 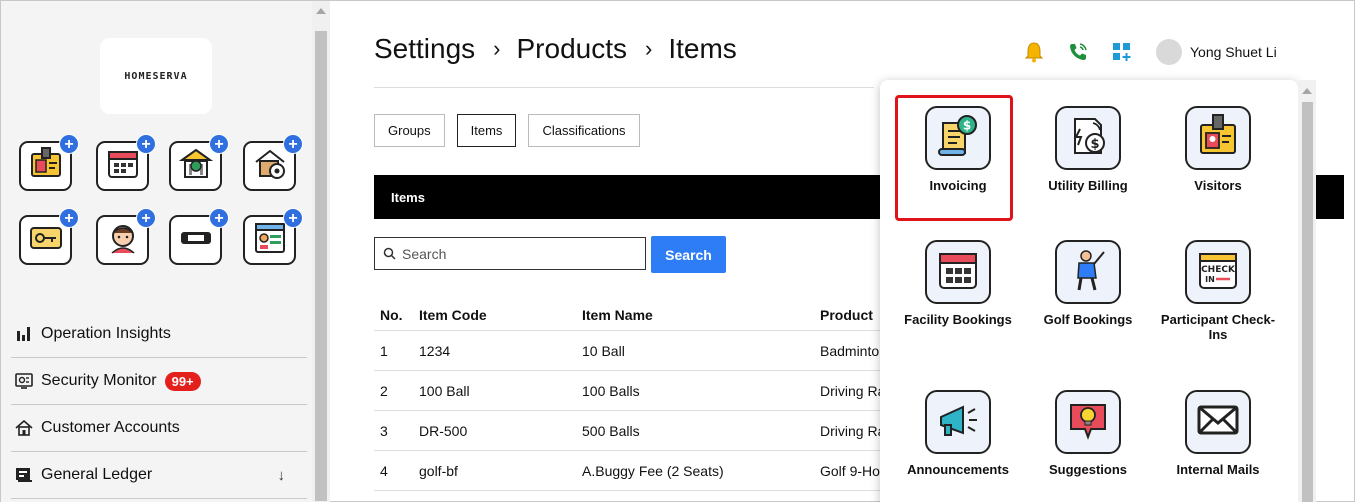 I want to click on nav-item-general-ledger: General Ledger ↓, so click(x=159, y=475).